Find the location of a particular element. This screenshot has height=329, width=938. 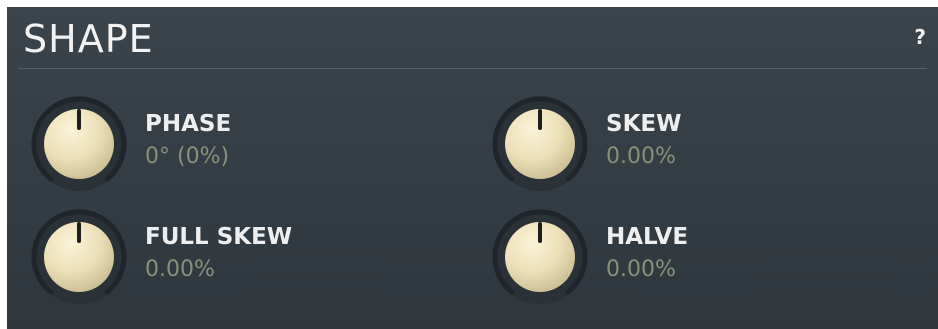

phase-label: PHASE is located at coordinates (188, 124).